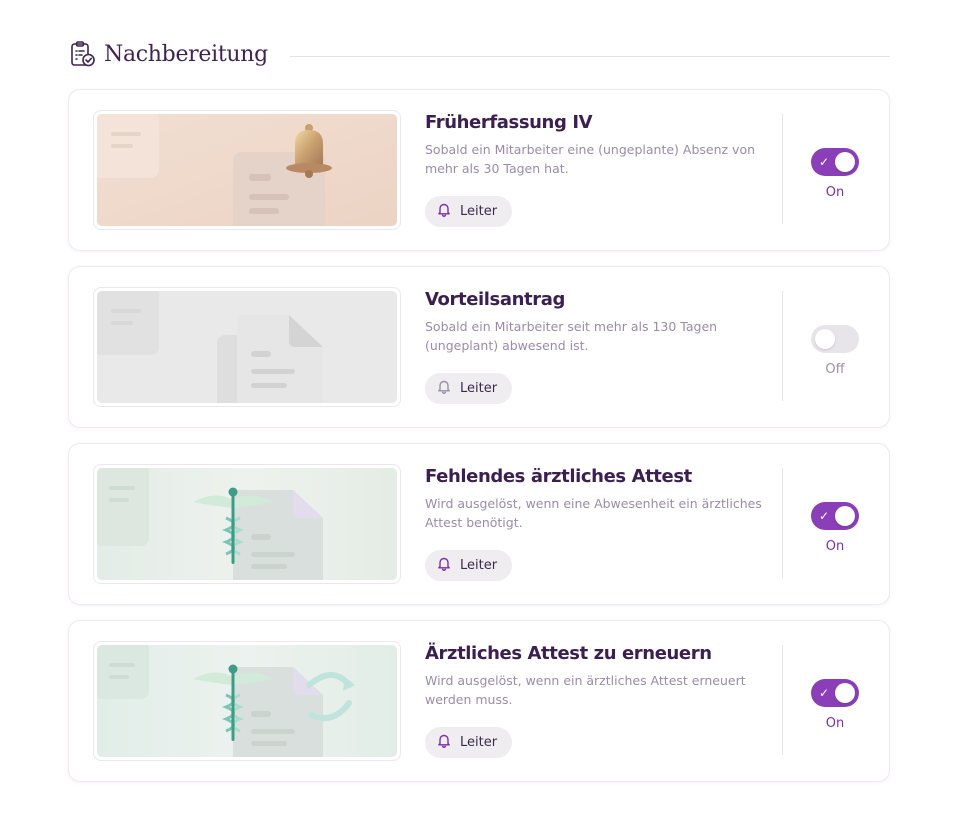 This screenshot has width=958, height=840. I want to click on section-header: Nachbereitung, so click(479, 54).